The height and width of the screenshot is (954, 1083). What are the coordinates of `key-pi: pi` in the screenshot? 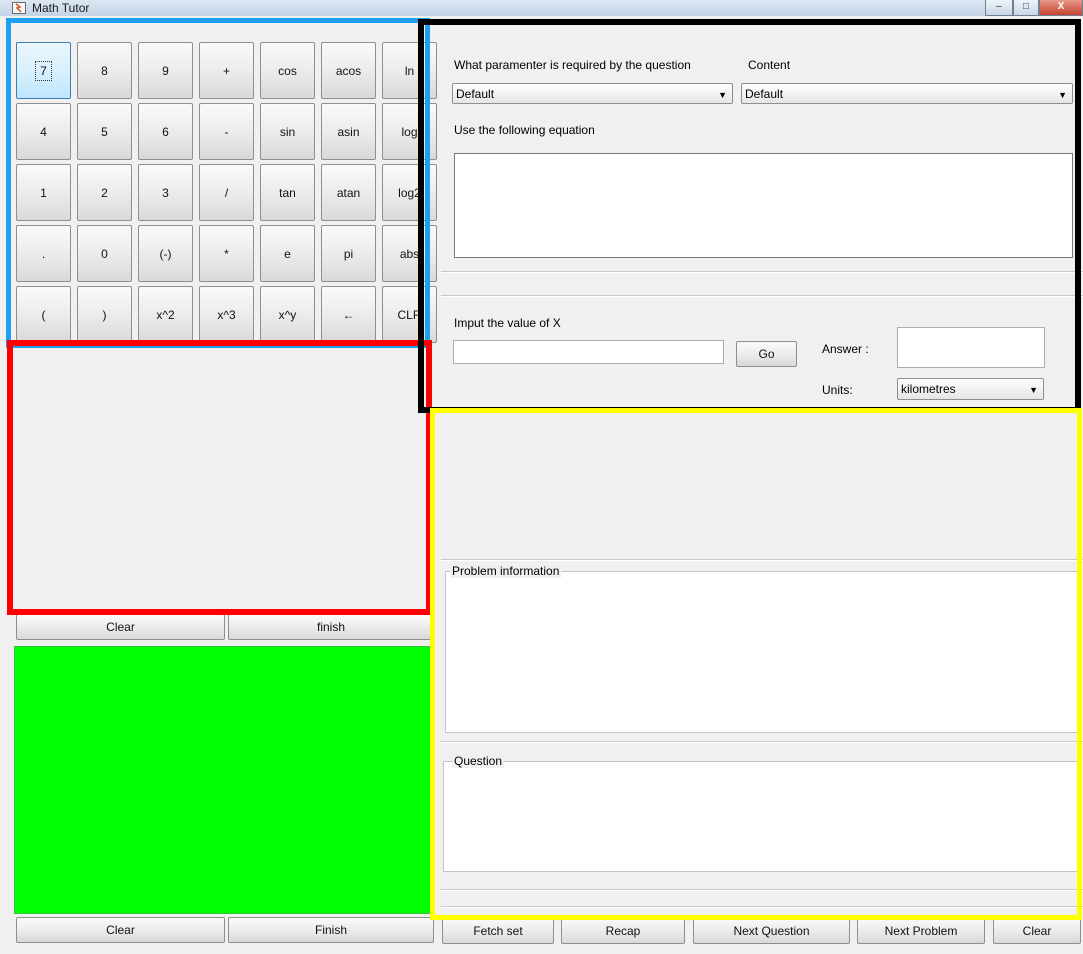 It's located at (348, 253).